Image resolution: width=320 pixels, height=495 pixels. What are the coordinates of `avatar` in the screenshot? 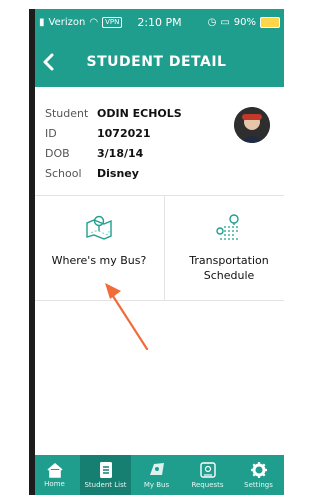 It's located at (252, 125).